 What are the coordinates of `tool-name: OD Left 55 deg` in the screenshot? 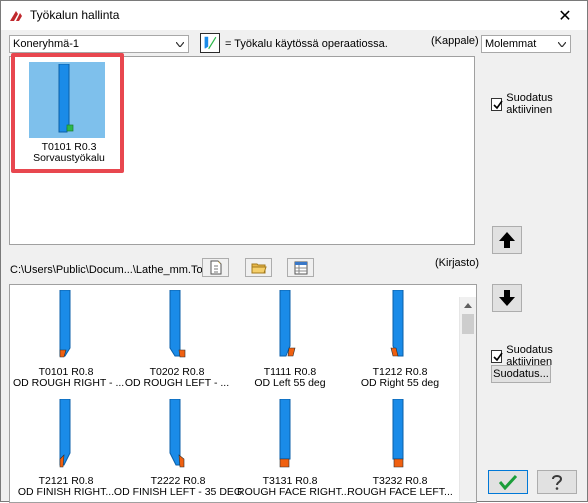 It's located at (290, 383).